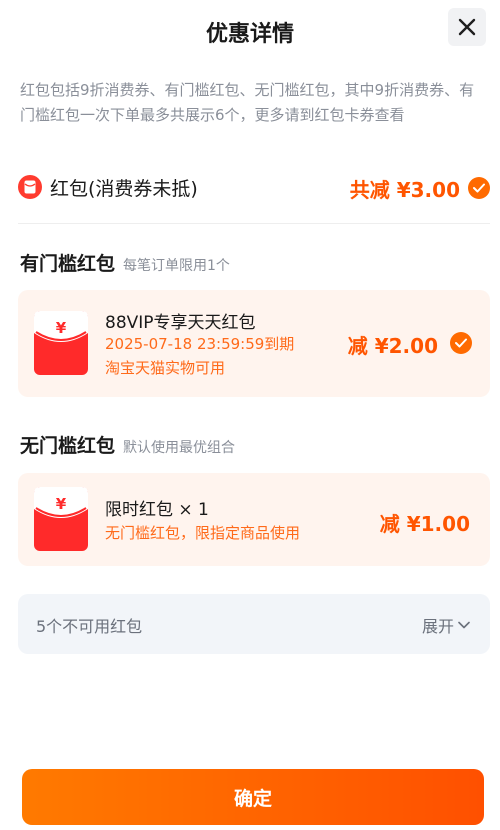  I want to click on confirm-button: 确定, so click(253, 797).